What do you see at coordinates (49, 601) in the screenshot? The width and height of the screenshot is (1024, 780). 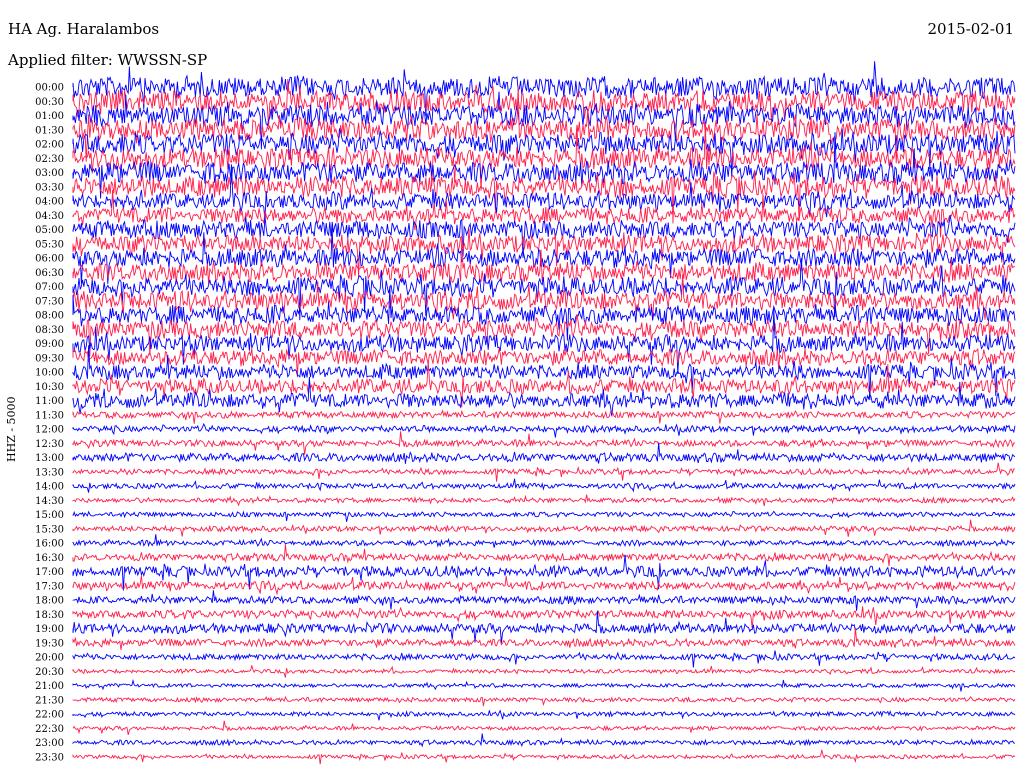 I see `time-label: 18:00` at bounding box center [49, 601].